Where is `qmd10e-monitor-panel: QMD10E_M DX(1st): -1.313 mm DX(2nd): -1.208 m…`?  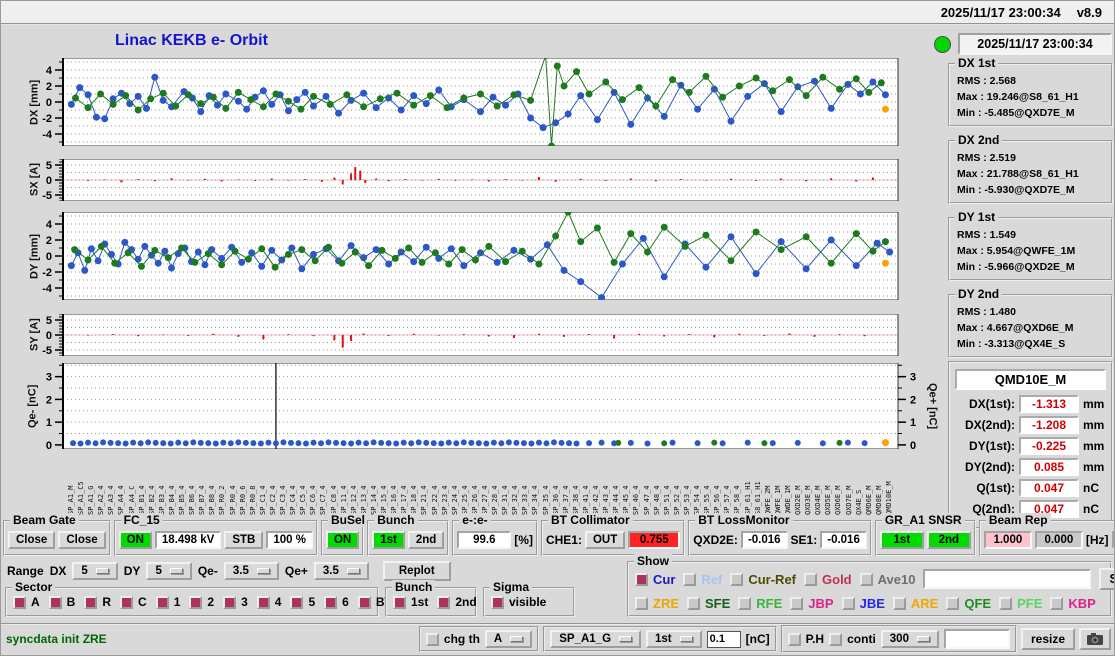 qmd10e-monitor-panel: QMD10E_M DX(1st): -1.313 mm DX(2nd): -1.208 m… is located at coordinates (1030, 445).